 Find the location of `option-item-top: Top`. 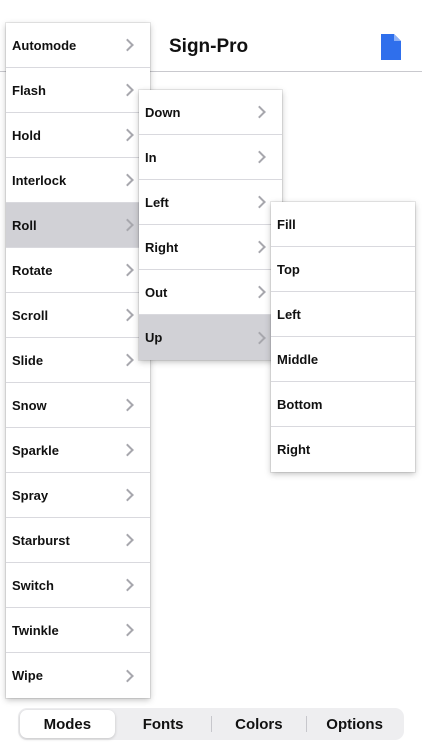

option-item-top: Top is located at coordinates (343, 269).